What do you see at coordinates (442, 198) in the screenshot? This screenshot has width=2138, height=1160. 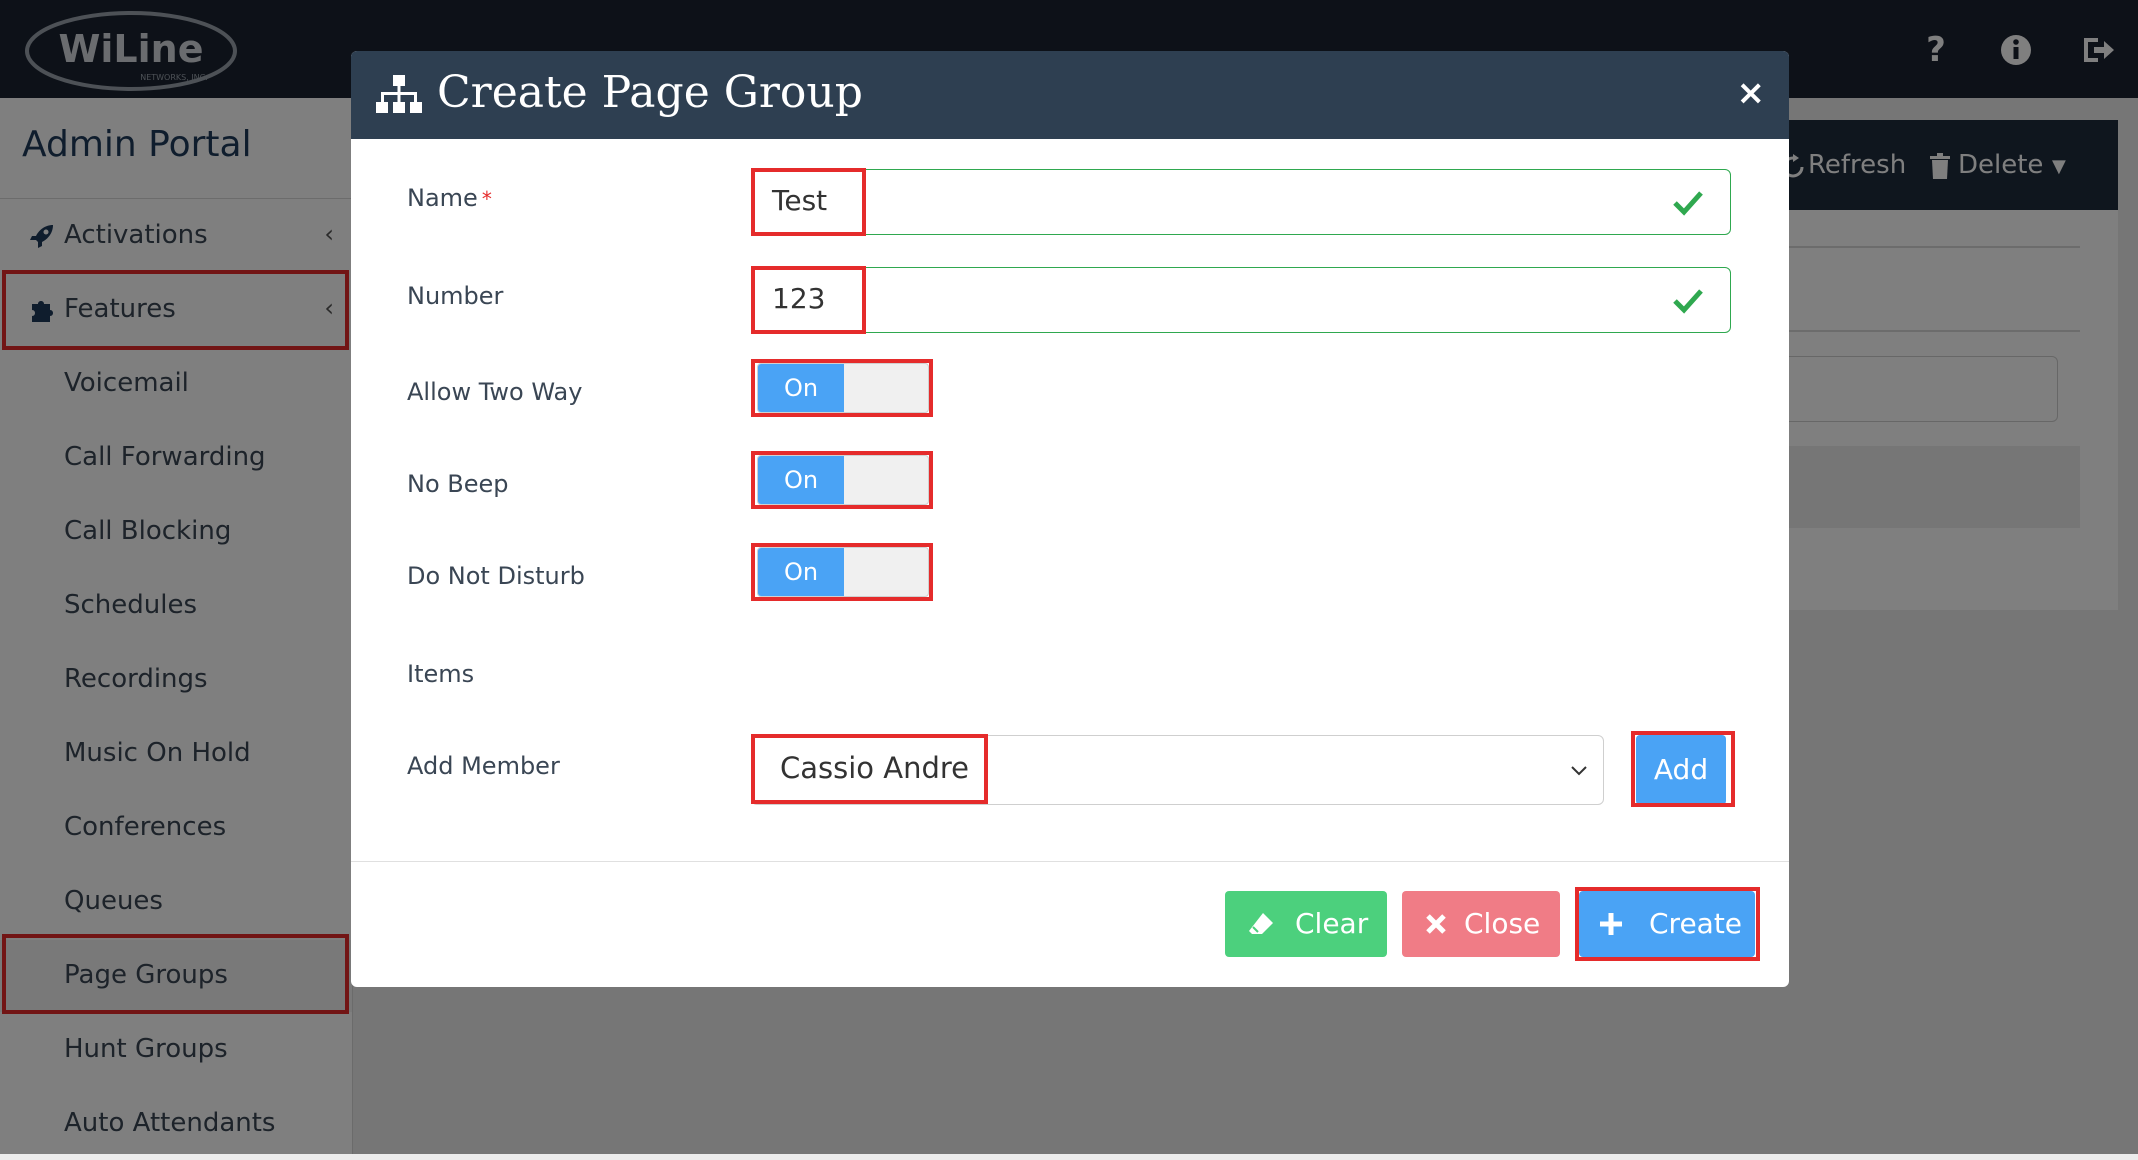 I see `name-label-text: Name` at bounding box center [442, 198].